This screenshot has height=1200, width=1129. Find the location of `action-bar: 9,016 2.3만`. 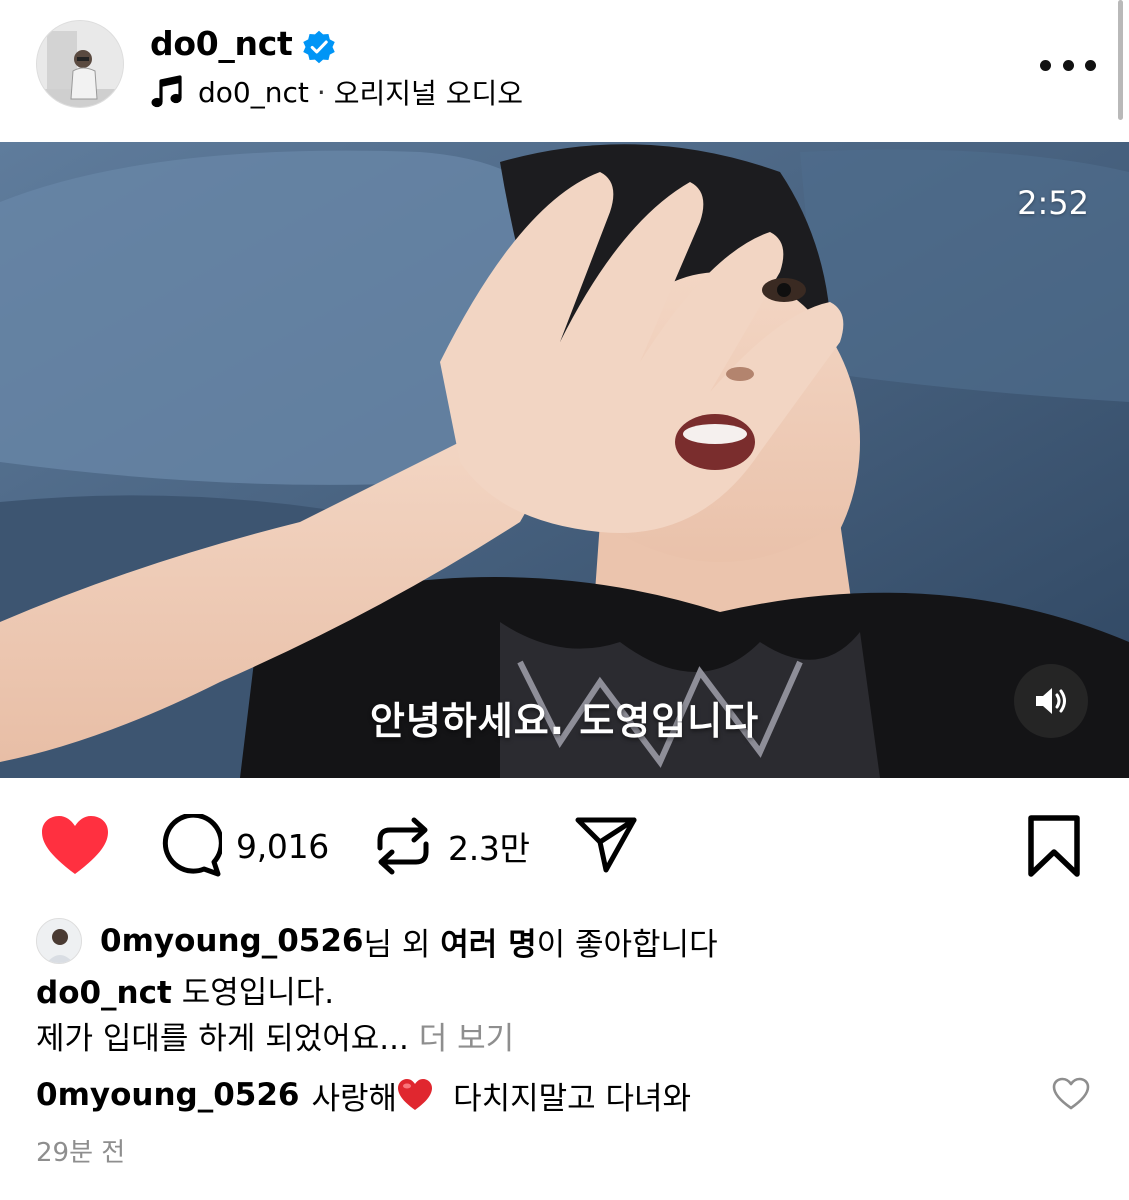

action-bar: 9,016 2.3만 is located at coordinates (564, 850).